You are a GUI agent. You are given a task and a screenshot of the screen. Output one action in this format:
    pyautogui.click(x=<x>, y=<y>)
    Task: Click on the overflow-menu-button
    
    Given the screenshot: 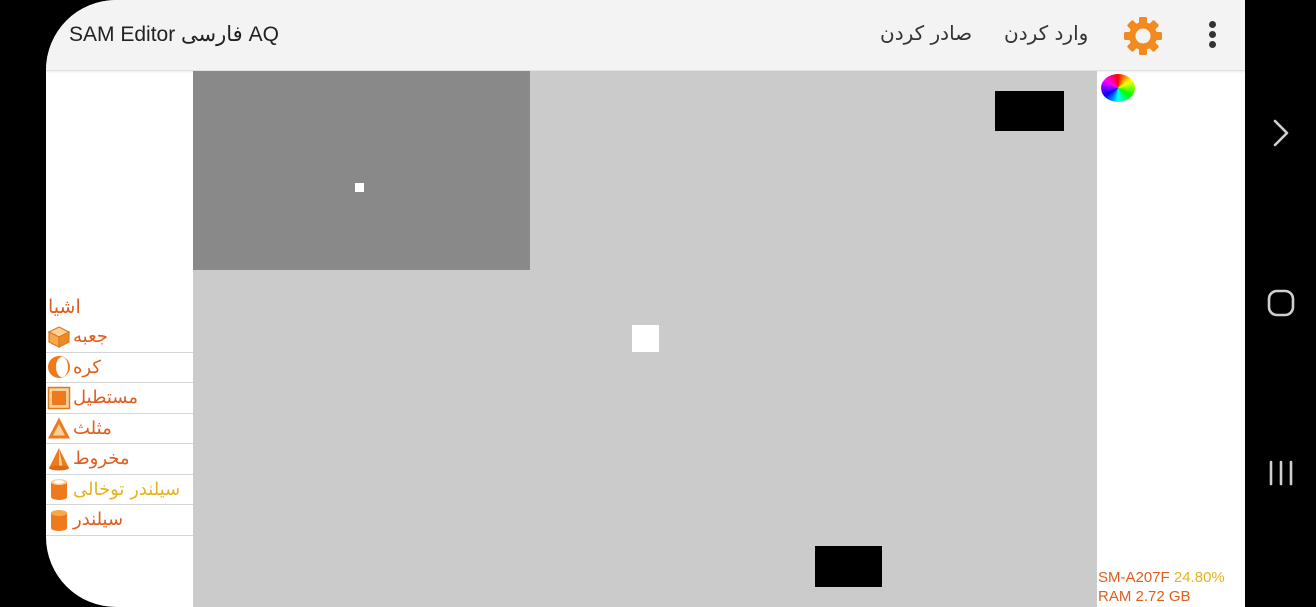 What is the action you would take?
    pyautogui.click(x=1212, y=36)
    